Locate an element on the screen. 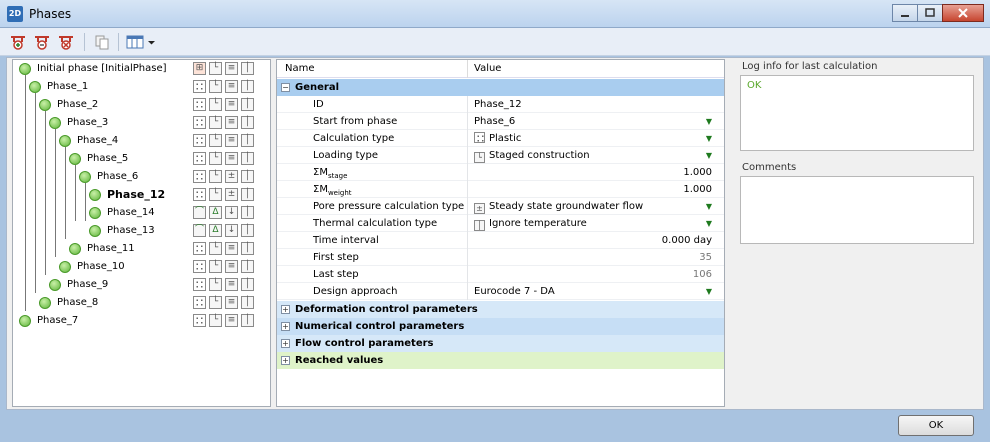  toolbar-separator is located at coordinates (84, 42).